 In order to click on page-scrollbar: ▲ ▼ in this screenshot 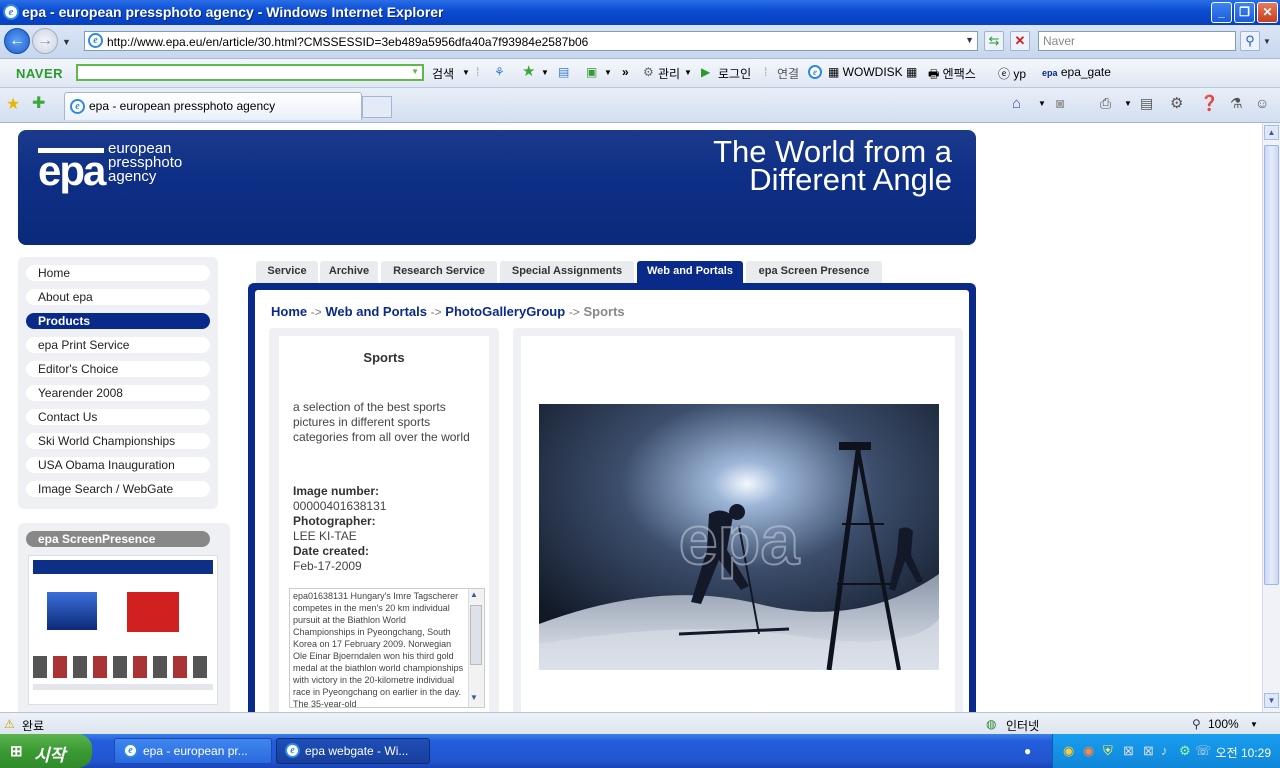, I will do `click(1271, 417)`.